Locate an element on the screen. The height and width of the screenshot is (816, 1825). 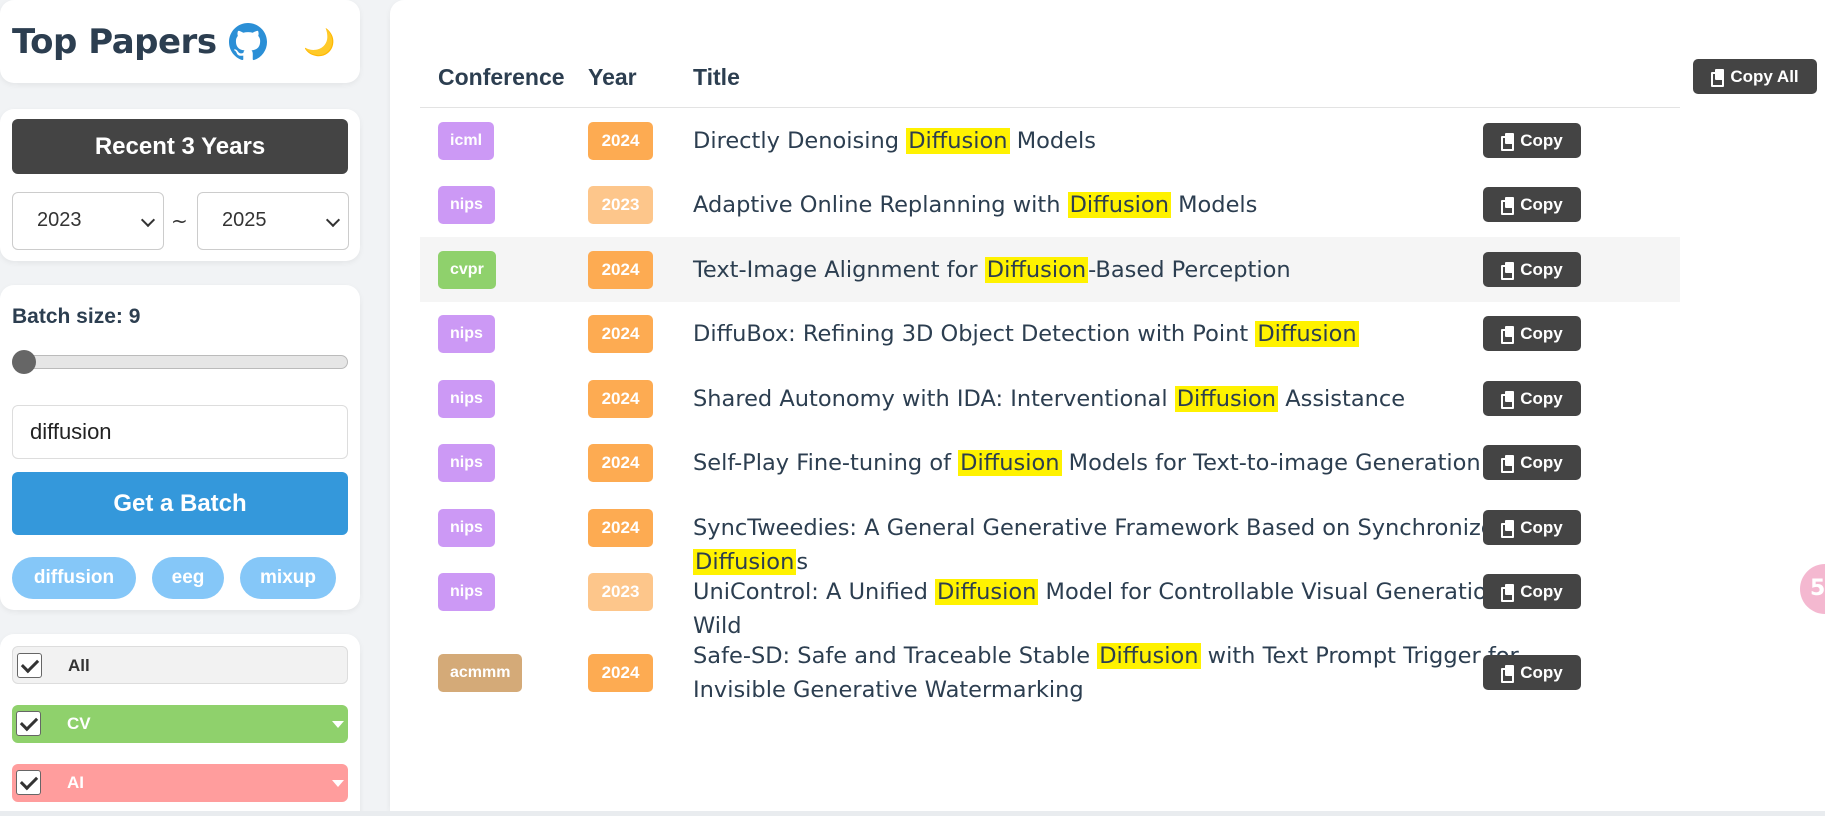
chevron-down-icon is located at coordinates (148, 220).